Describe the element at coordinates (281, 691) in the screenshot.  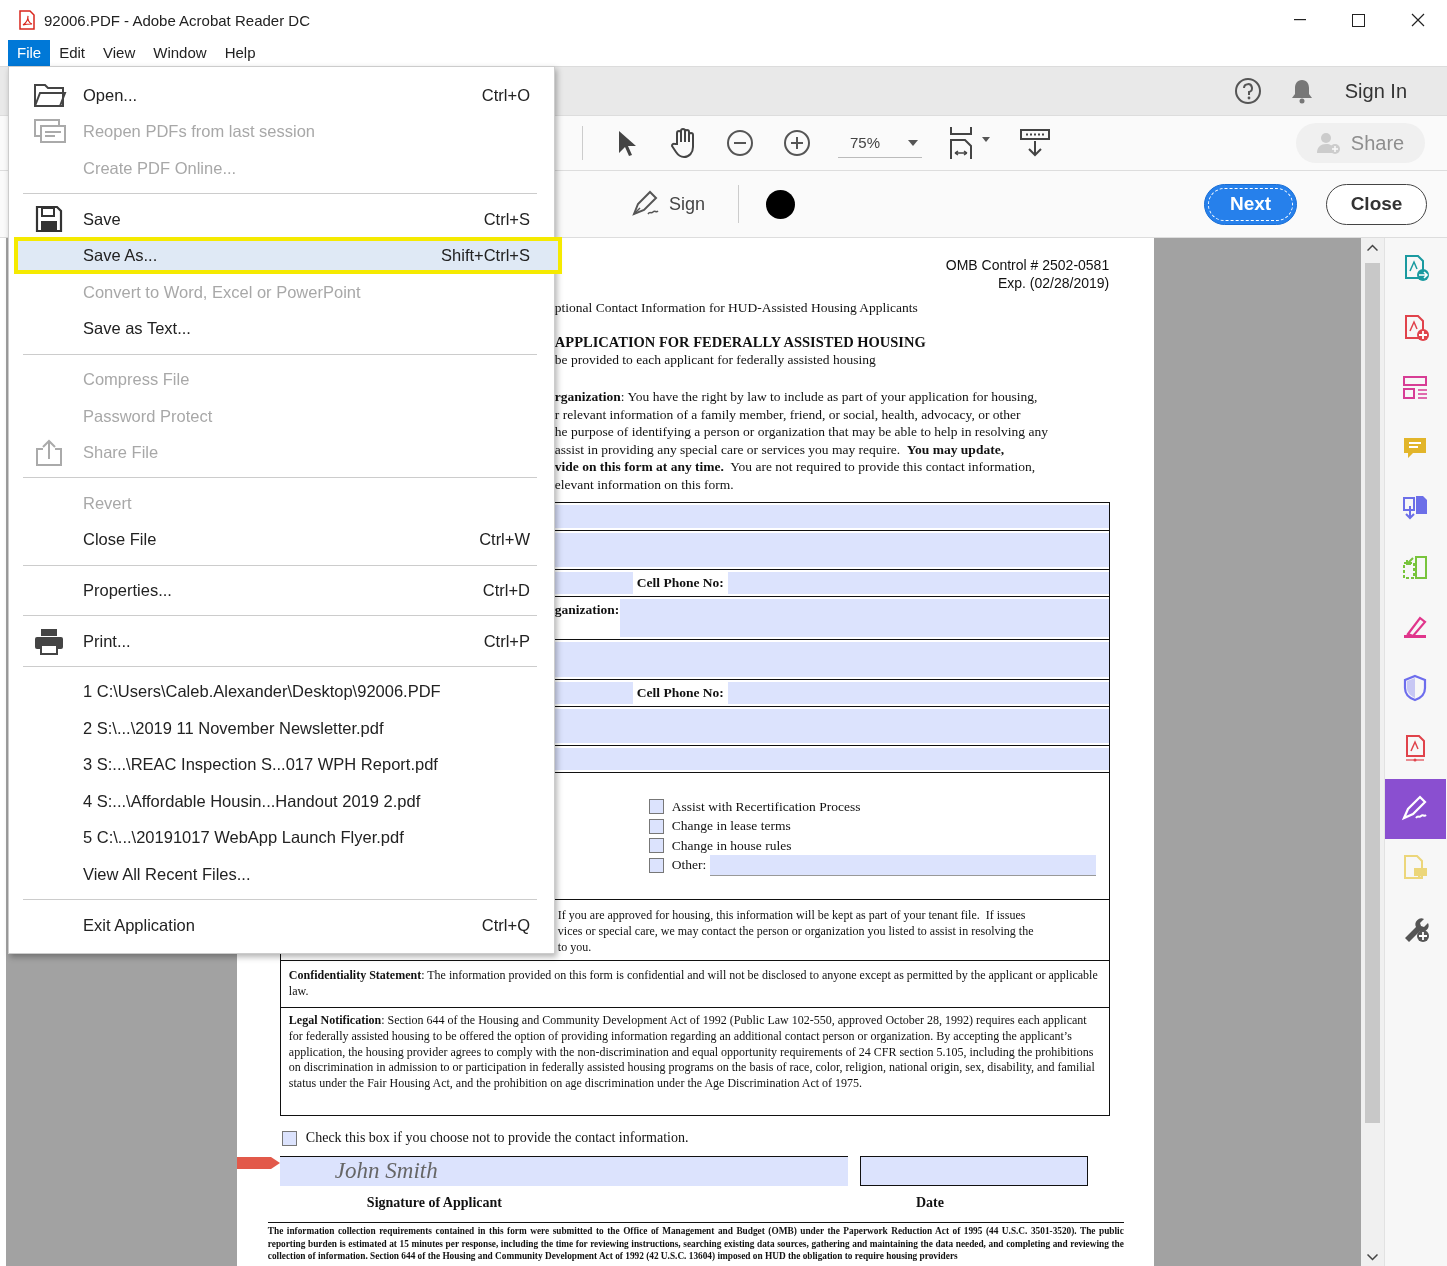
I see `menu-item: 1 C:\Users\Caleb.Alexander\Desktop\92006.PDF` at that location.